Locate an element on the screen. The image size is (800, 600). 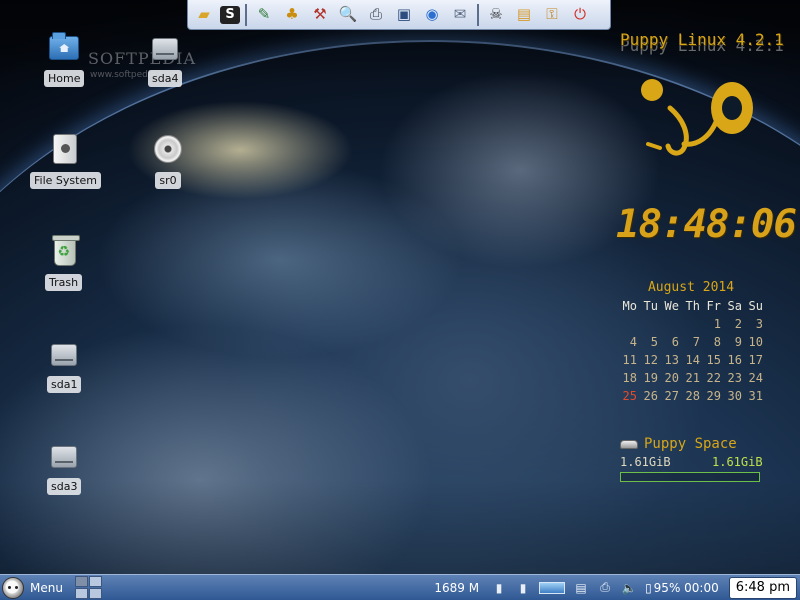
calendar-day: 8 is located at coordinates (717, 342).